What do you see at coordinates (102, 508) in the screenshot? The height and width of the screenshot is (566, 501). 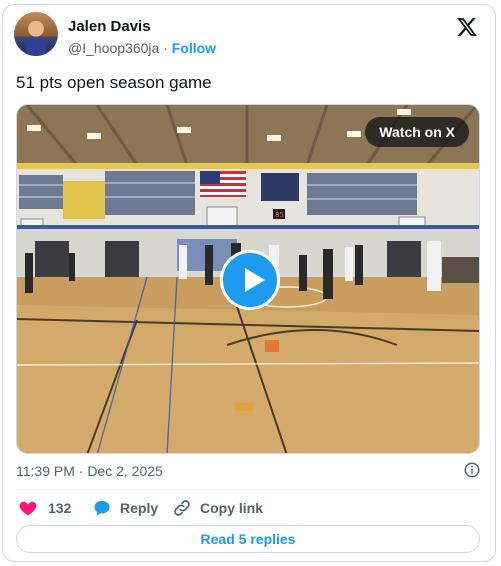 I see `reply-bubble-icon` at bounding box center [102, 508].